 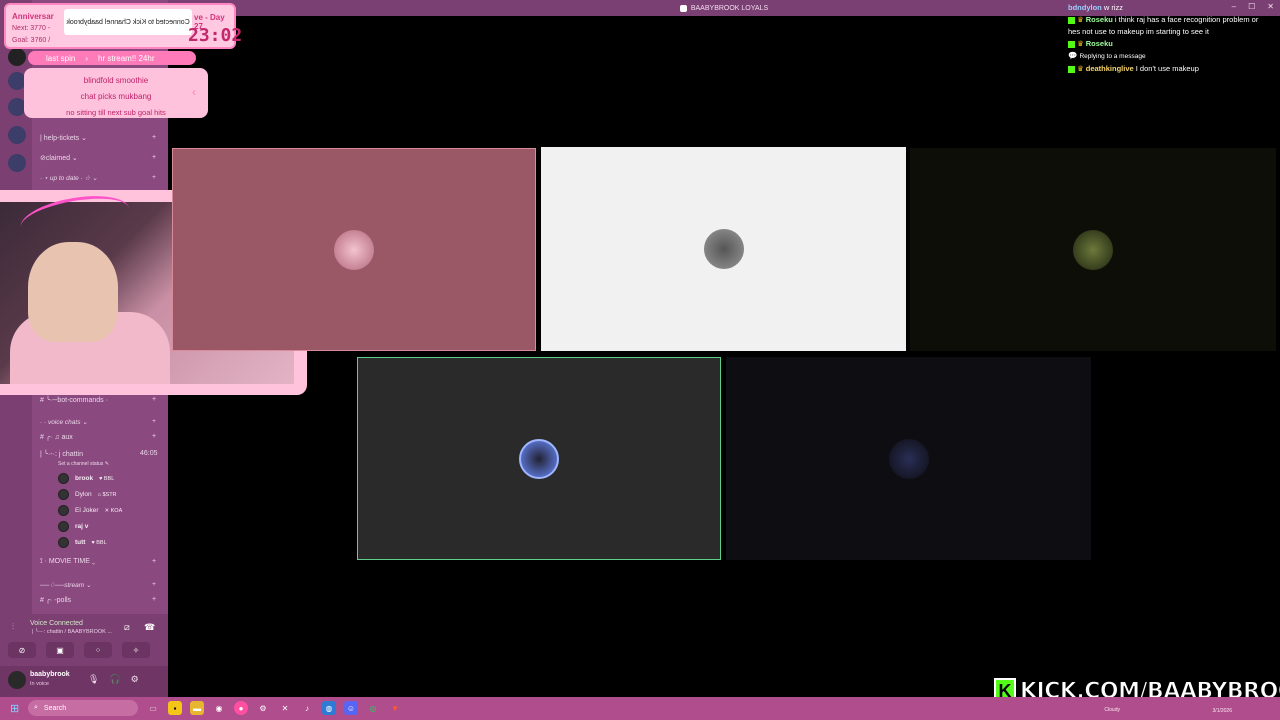 What do you see at coordinates (116, 96) in the screenshot?
I see `challenge-item: chat picks mukbang` at bounding box center [116, 96].